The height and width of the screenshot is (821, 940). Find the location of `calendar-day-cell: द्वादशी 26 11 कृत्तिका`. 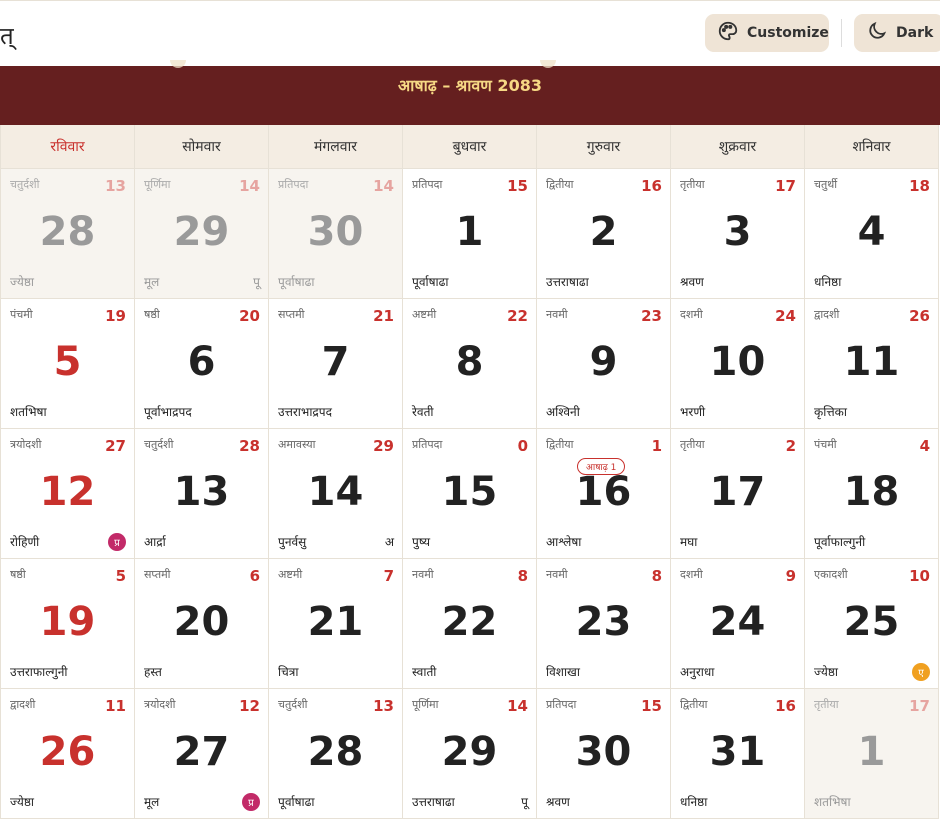

calendar-day-cell: द्वादशी 26 11 कृत्तिका is located at coordinates (872, 364).